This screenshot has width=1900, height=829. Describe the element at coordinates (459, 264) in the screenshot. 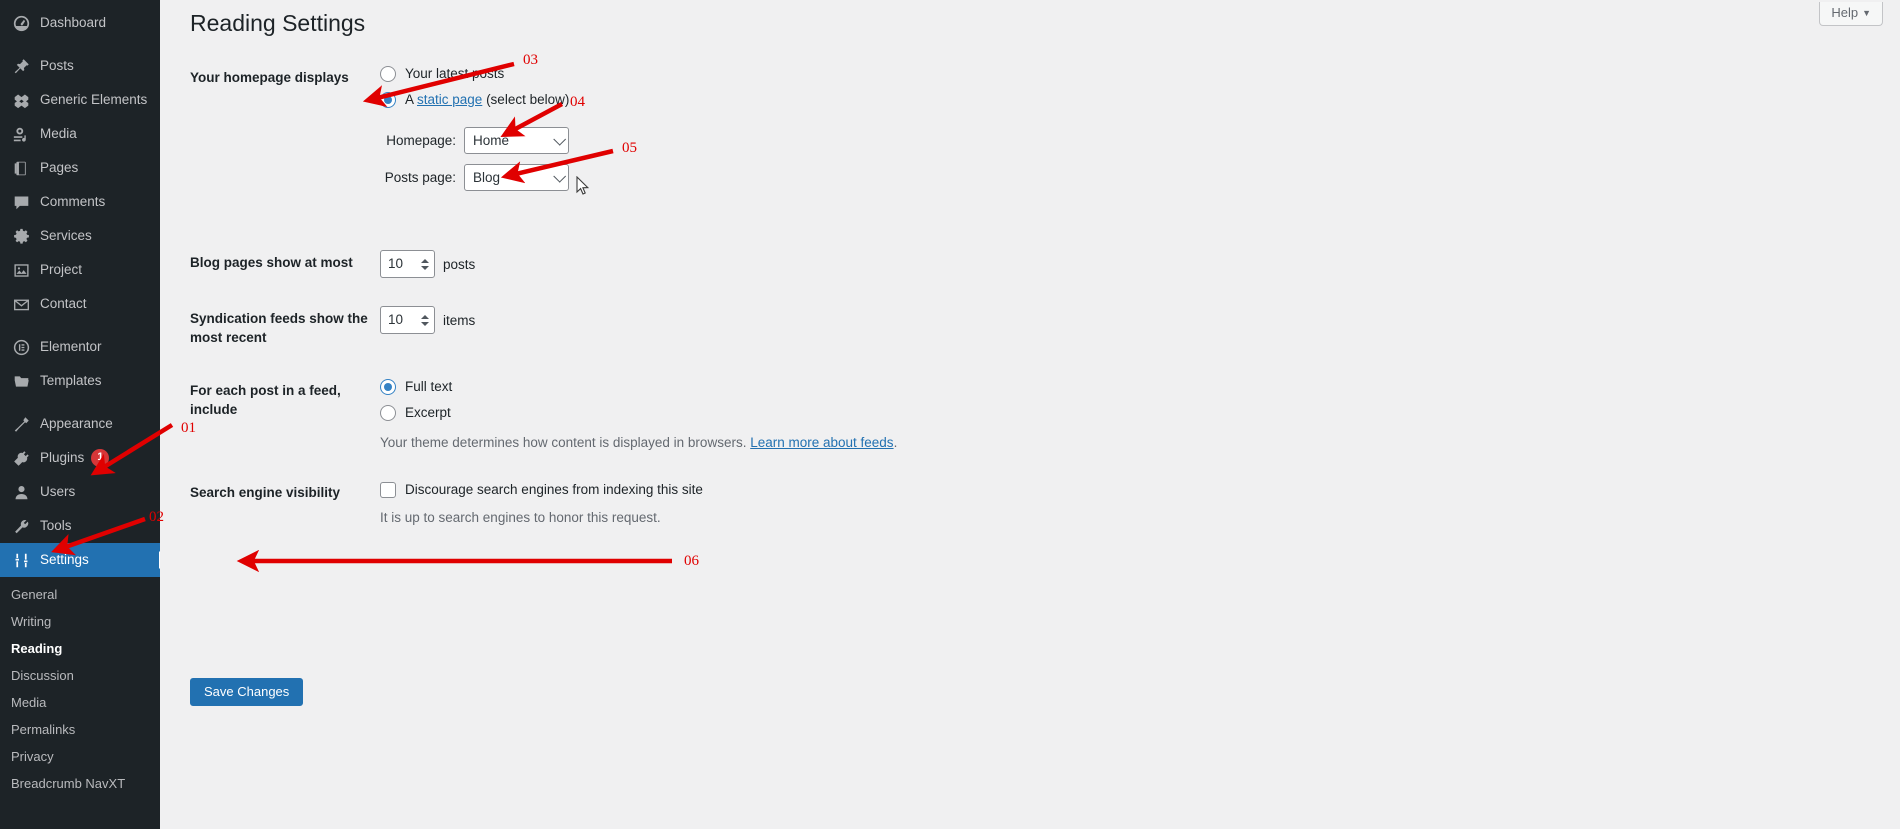

I see `blog-pages-suffix: posts` at that location.